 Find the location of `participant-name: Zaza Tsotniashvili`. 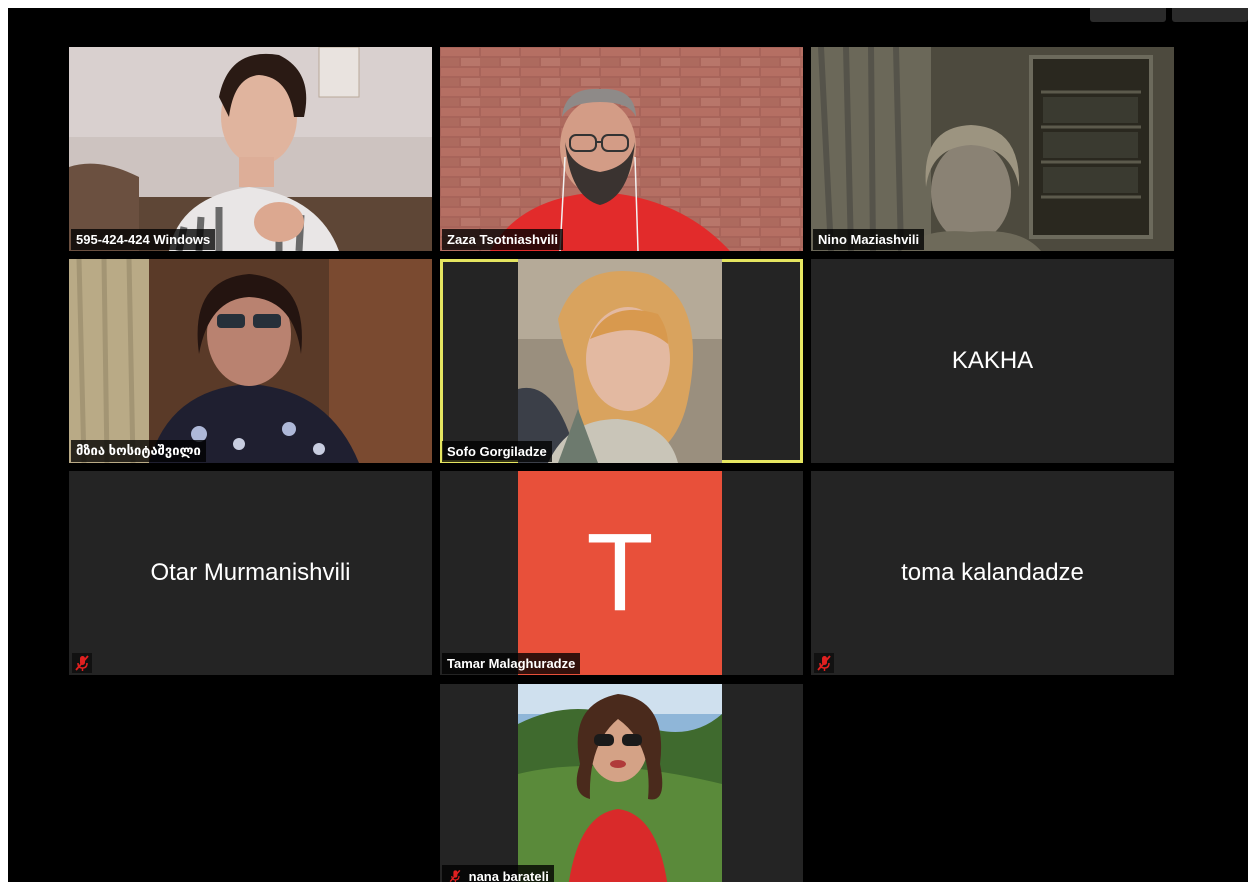

participant-name: Zaza Tsotniashvili is located at coordinates (503, 239).